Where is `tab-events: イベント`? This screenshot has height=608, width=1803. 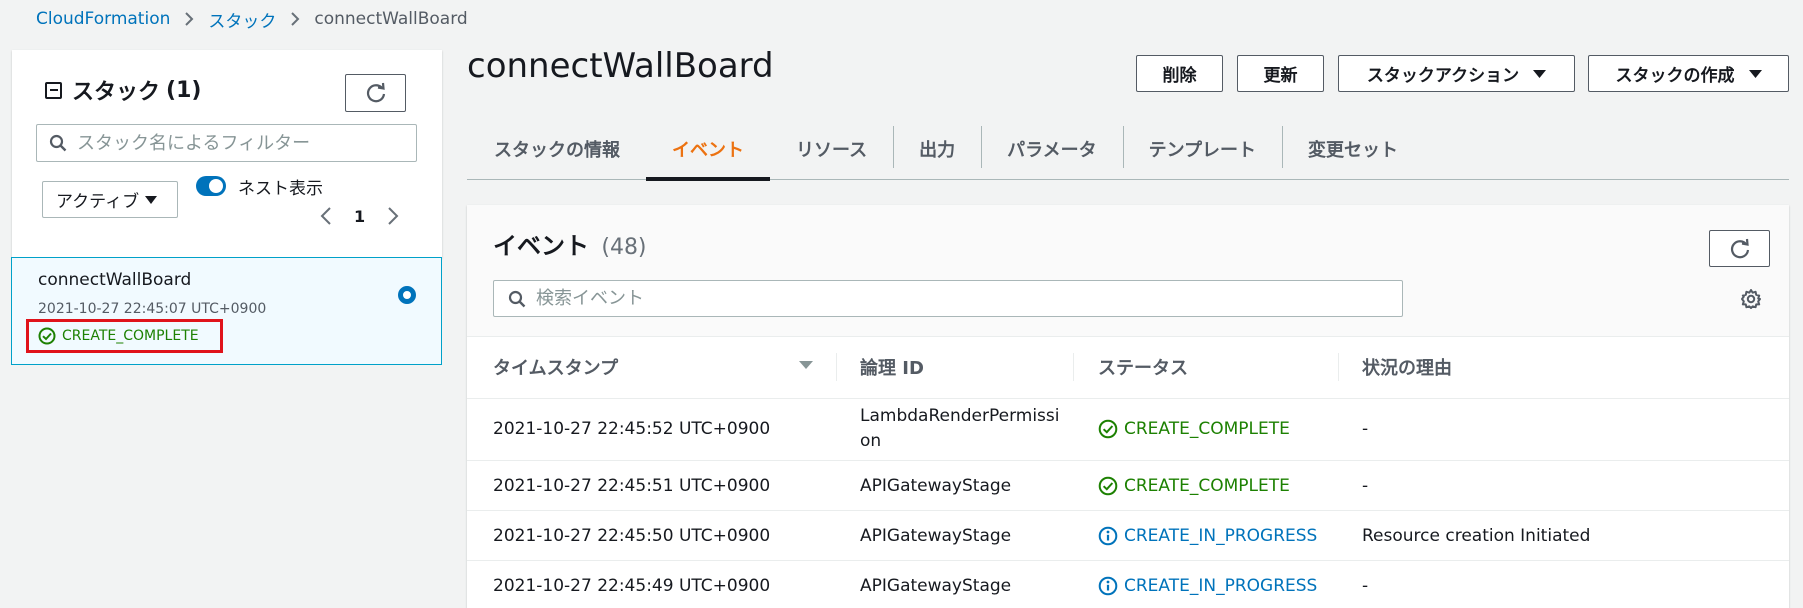 tab-events: イベント is located at coordinates (708, 149).